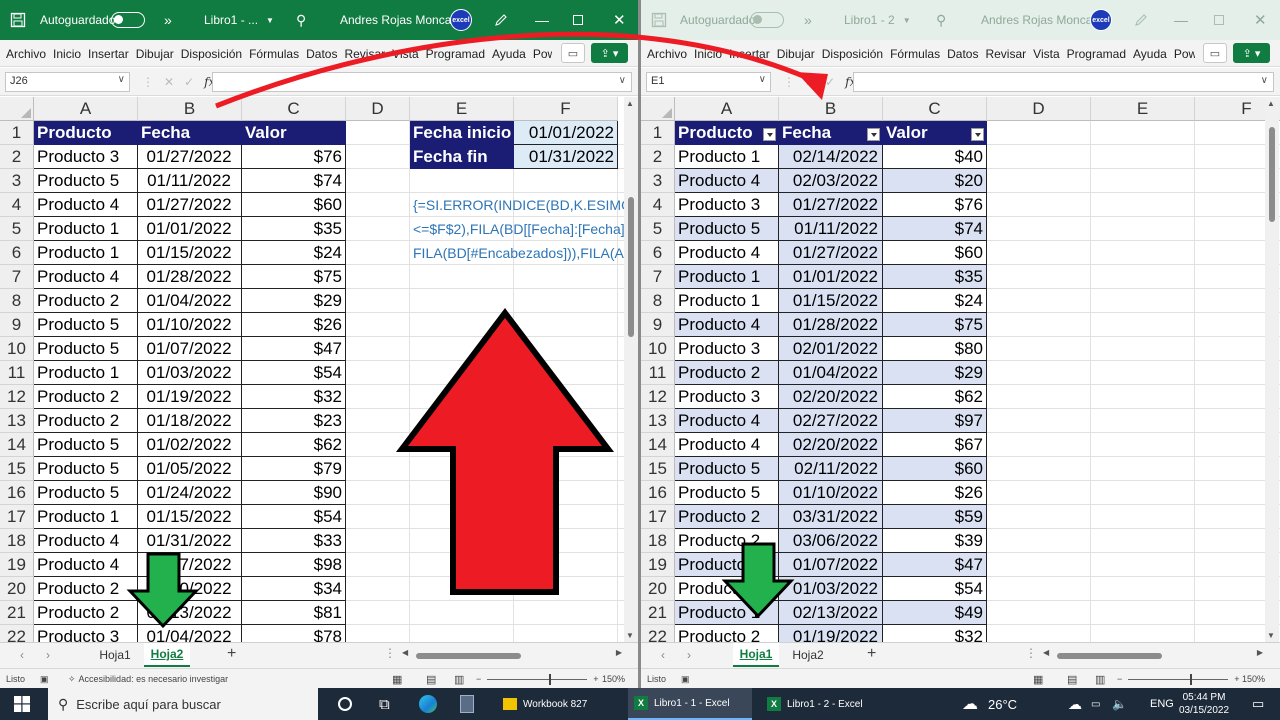 This screenshot has height=720, width=1280. What do you see at coordinates (190, 229) in the screenshot?
I see `table-cell: 01/01/2022` at bounding box center [190, 229].